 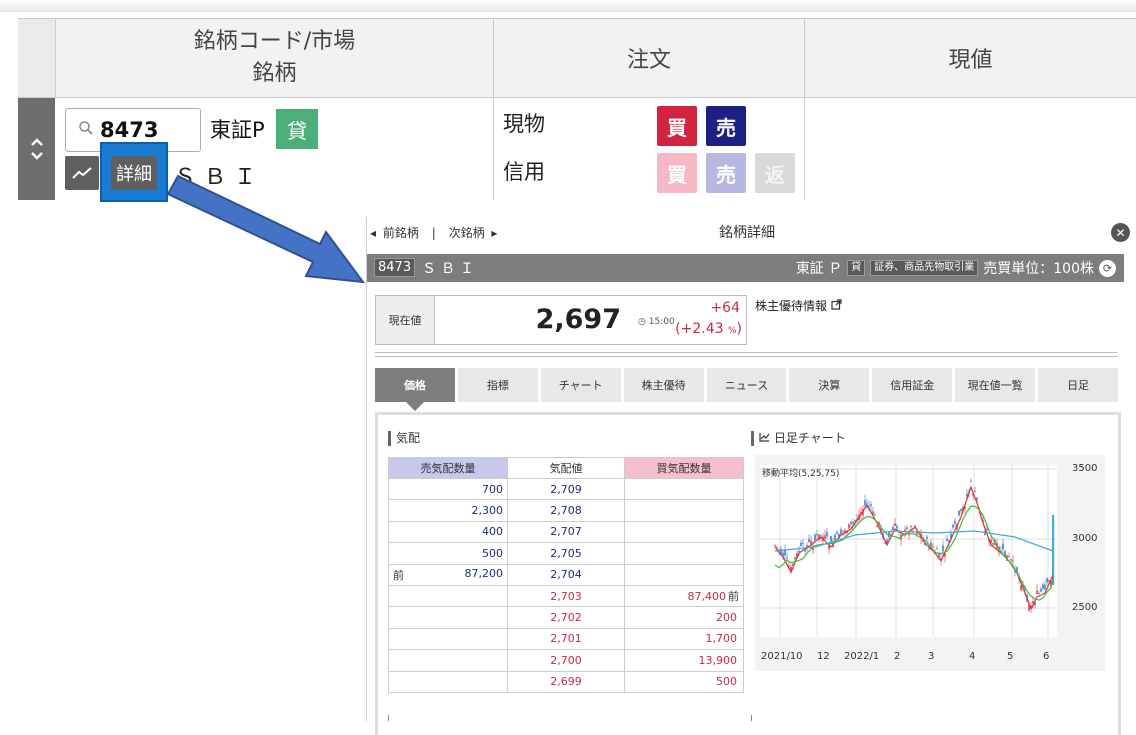 I want to click on prev-stock-link: ◂ 前銘柄, so click(x=396, y=233).